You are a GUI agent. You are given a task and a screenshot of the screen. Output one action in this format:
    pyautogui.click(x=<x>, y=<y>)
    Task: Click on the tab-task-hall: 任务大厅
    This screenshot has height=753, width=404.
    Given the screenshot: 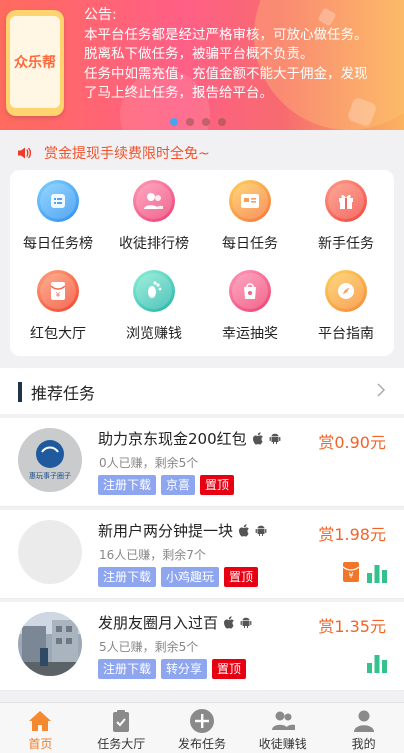 What is the action you would take?
    pyautogui.click(x=121, y=728)
    